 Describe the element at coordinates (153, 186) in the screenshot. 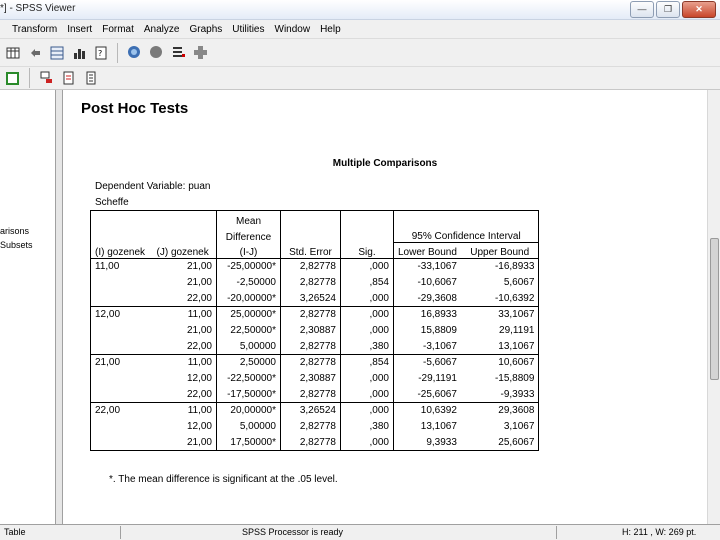

I see `dependent-variable-label: Dependent Variable: puan` at that location.